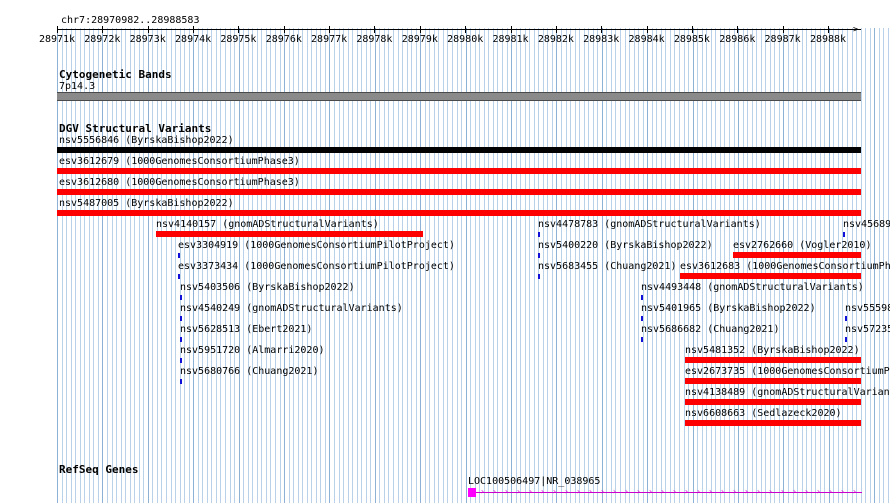  What do you see at coordinates (510, 39) in the screenshot?
I see `ruler-tick-label: 28981k` at bounding box center [510, 39].